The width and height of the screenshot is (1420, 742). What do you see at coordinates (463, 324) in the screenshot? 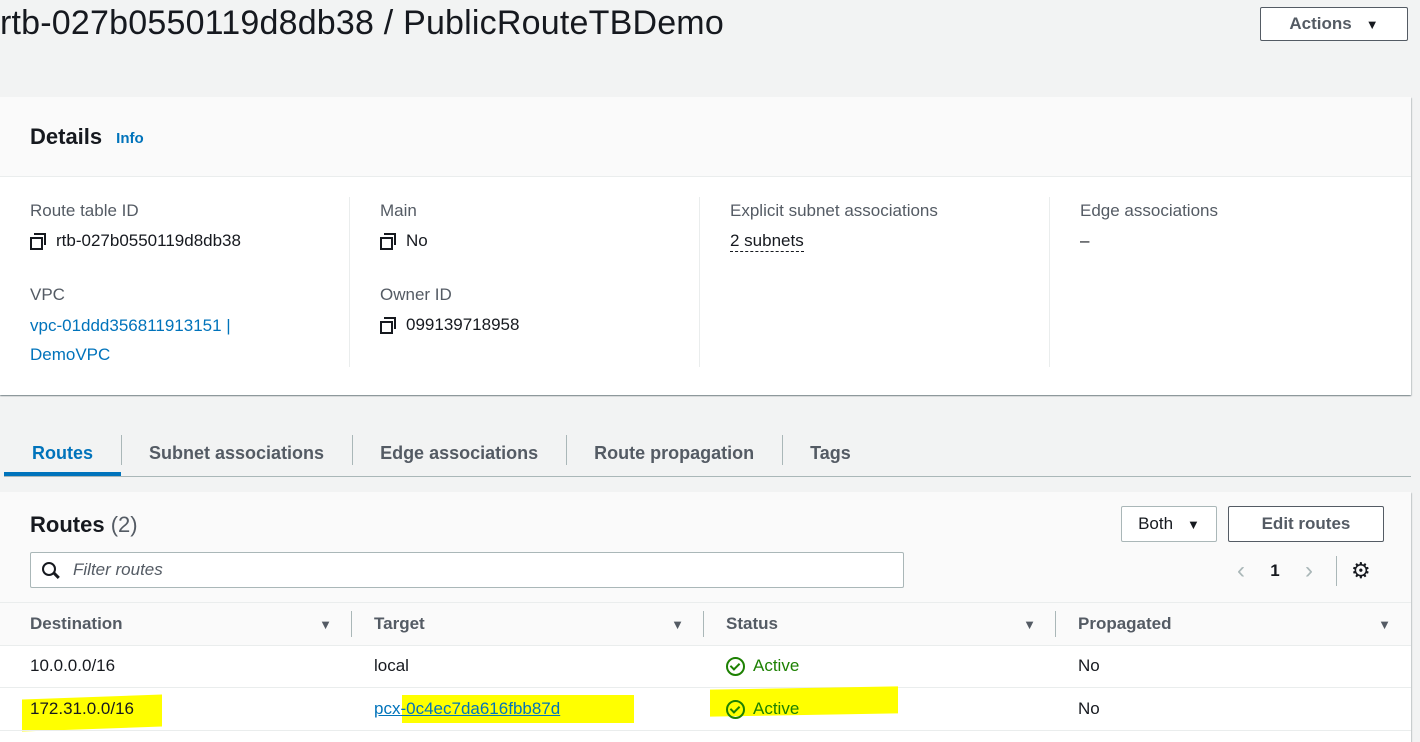
I see `owner-id-value: 099139718958` at bounding box center [463, 324].